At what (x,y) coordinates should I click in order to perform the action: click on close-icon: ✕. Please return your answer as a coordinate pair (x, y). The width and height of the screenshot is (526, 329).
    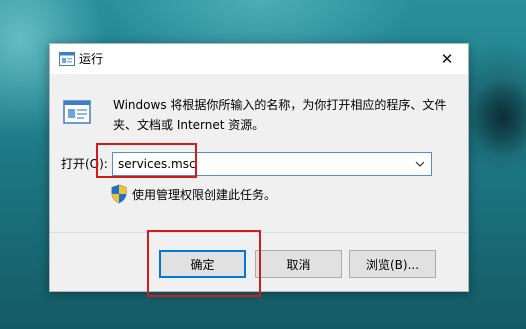
    Looking at the image, I should click on (447, 59).